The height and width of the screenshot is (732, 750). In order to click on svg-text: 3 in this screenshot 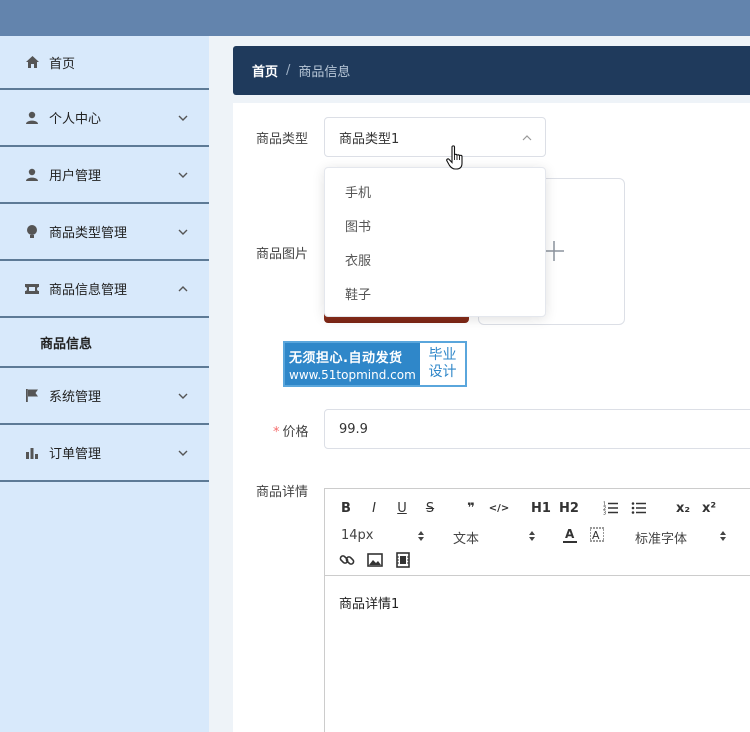, I will do `click(604, 513)`.